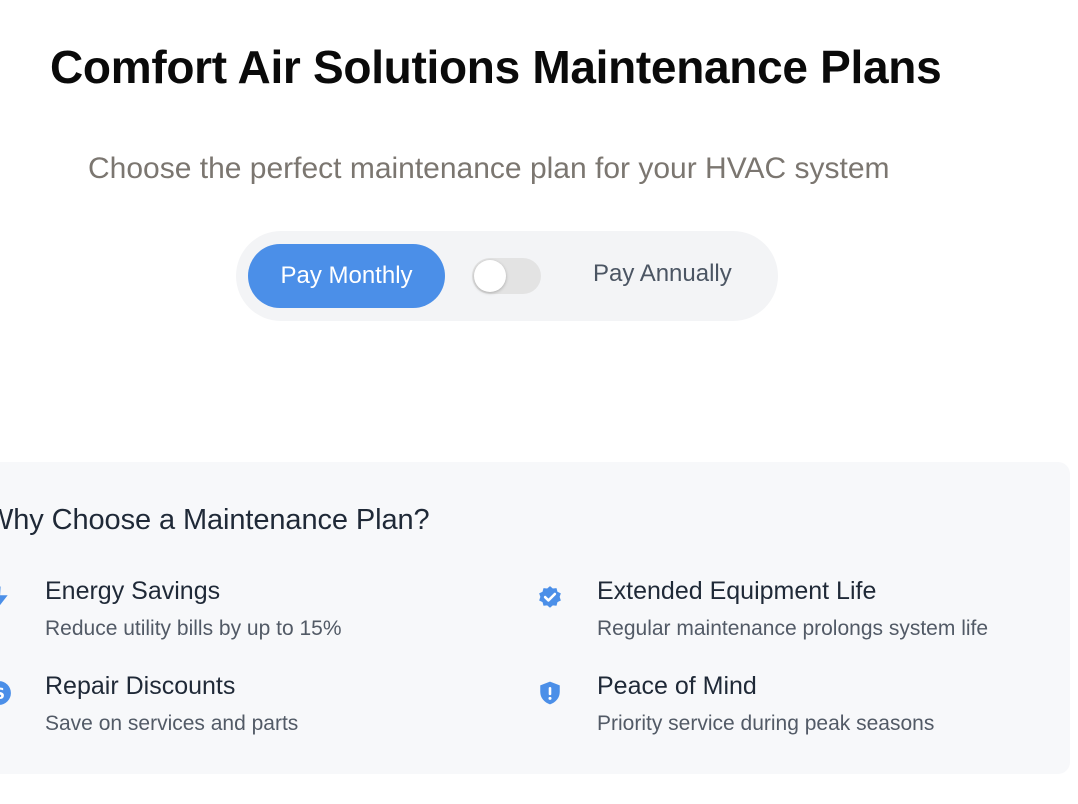 The image size is (1078, 804). I want to click on benefit-description: Regular maintenance prolongs system life, so click(793, 628).